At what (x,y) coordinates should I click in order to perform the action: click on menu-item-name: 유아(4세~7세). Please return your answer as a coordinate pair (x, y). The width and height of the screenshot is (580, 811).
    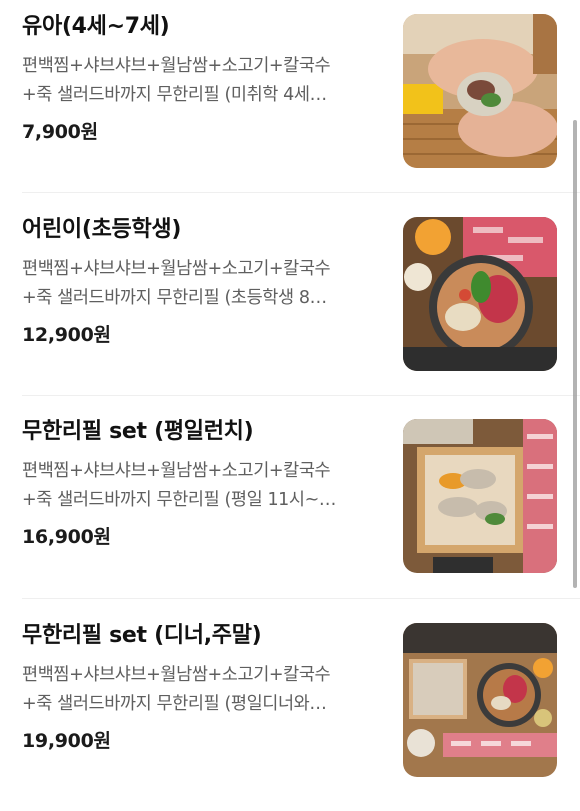
    Looking at the image, I should click on (96, 26).